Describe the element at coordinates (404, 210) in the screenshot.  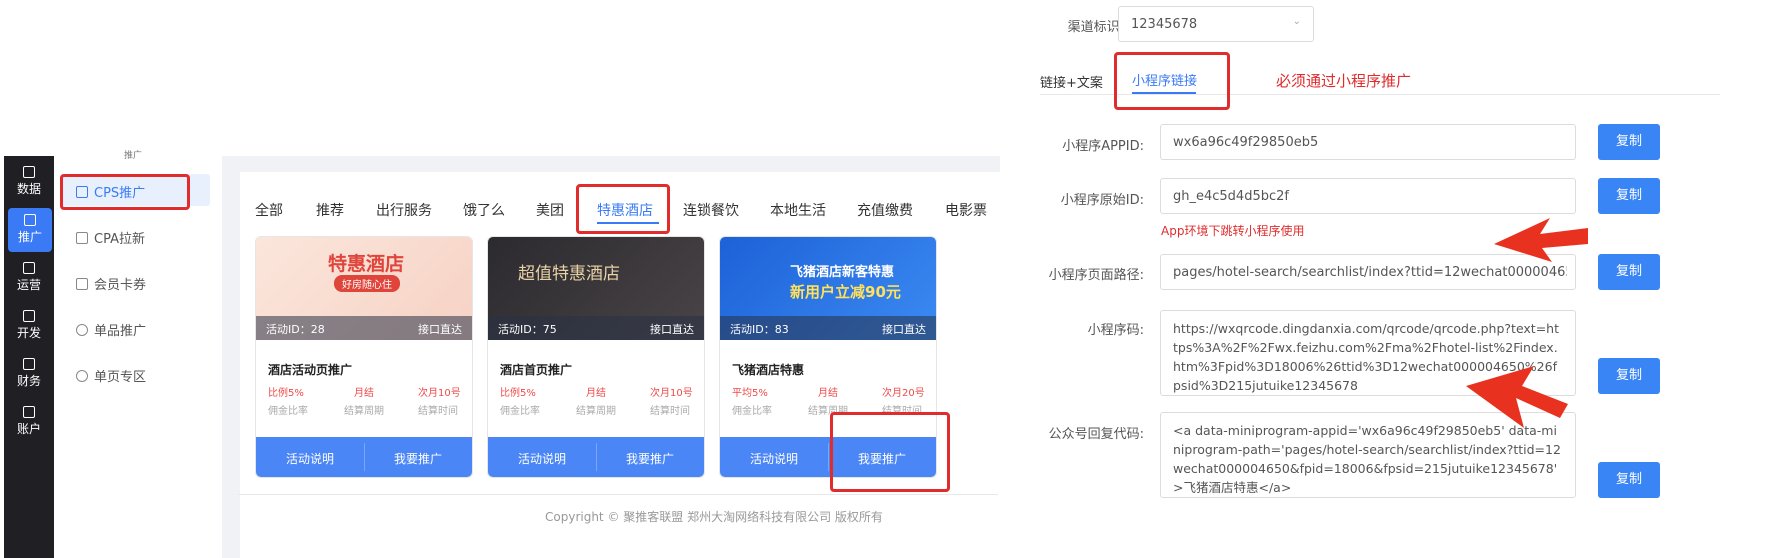
I see `tab-travel: 出行服务` at that location.